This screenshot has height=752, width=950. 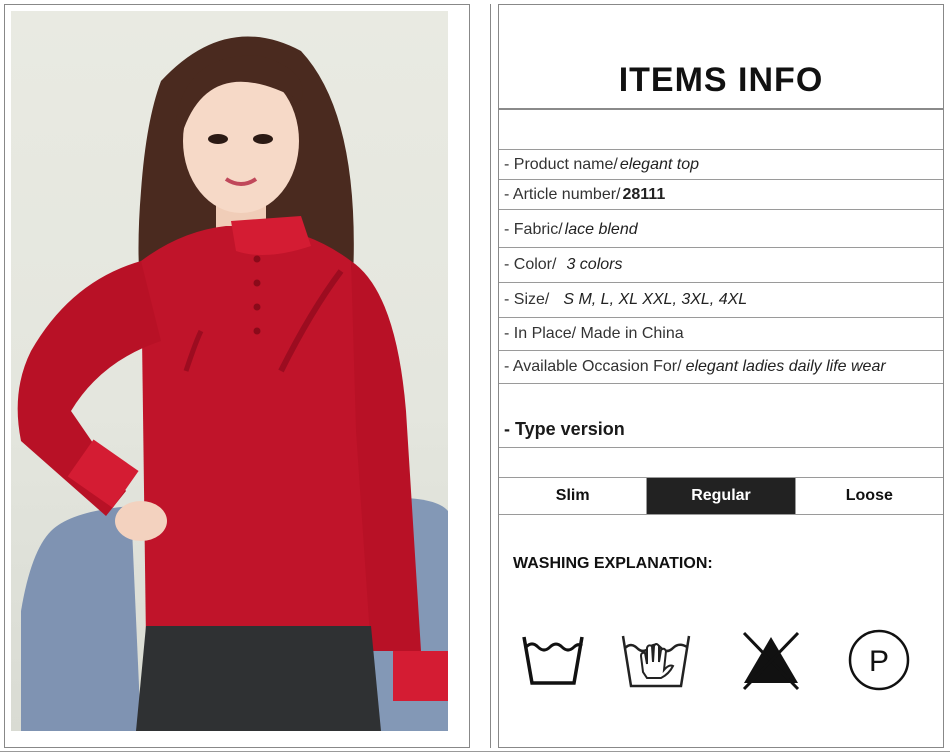 What do you see at coordinates (271, 235) in the screenshot?
I see `stand-collar` at bounding box center [271, 235].